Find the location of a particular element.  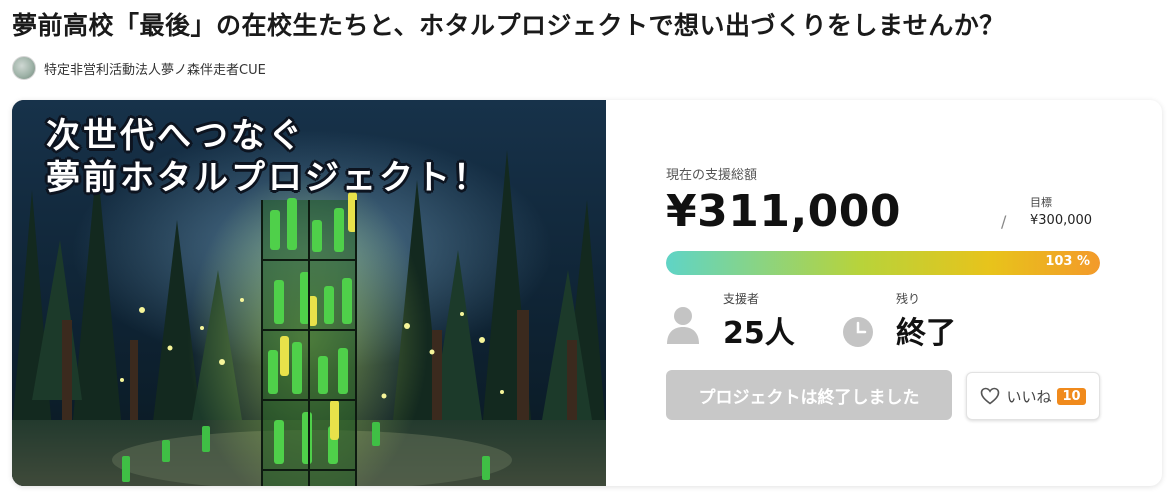

hero-caption-line2: 夢前ホタルプロジェクト！ is located at coordinates (268, 178).